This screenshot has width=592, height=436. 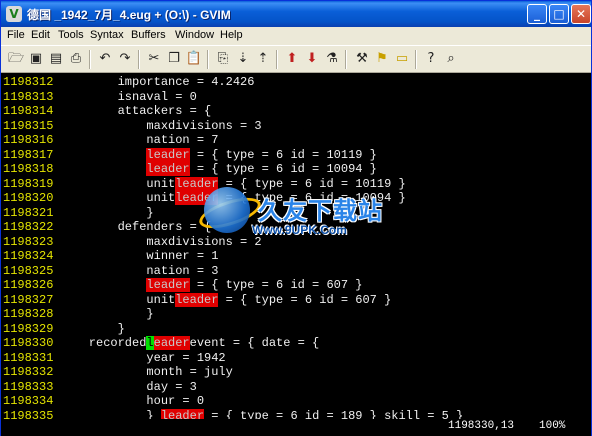 What do you see at coordinates (231, 35) in the screenshot?
I see `menu-help: Help` at bounding box center [231, 35].